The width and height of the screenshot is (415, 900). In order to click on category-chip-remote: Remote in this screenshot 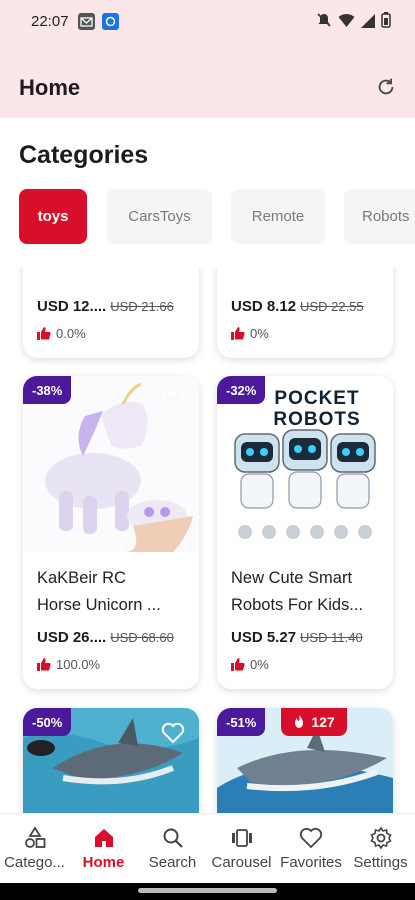, I will do `click(278, 216)`.